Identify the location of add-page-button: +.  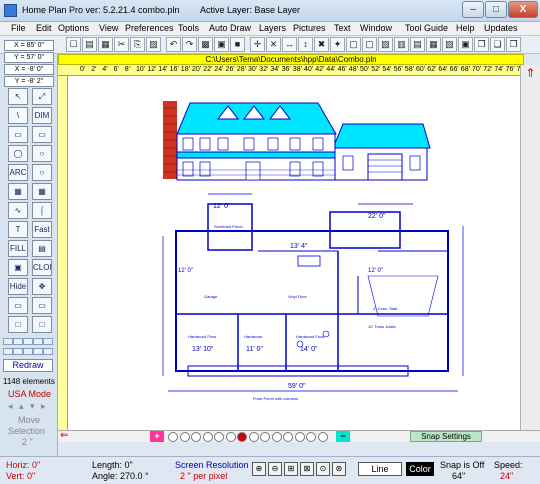
(157, 436).